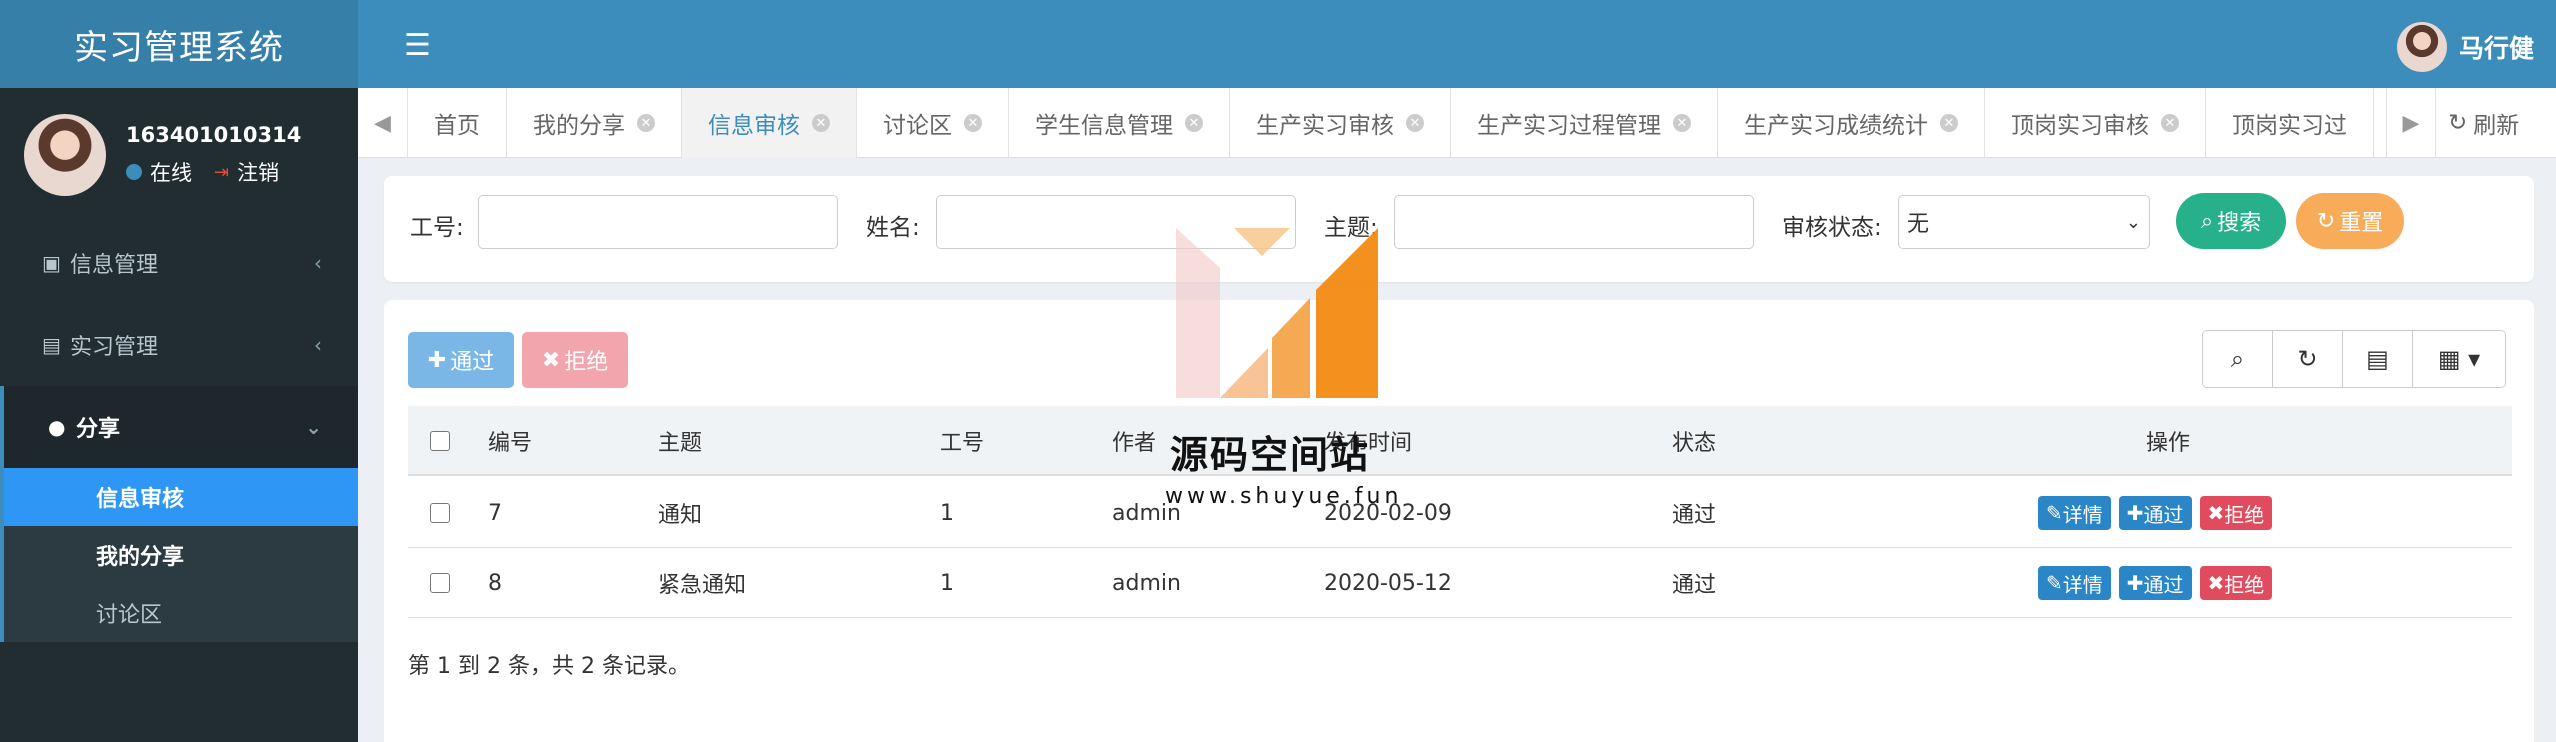 The width and height of the screenshot is (2556, 742). Describe the element at coordinates (680, 515) in the screenshot. I see `cell-subject: 通知` at that location.